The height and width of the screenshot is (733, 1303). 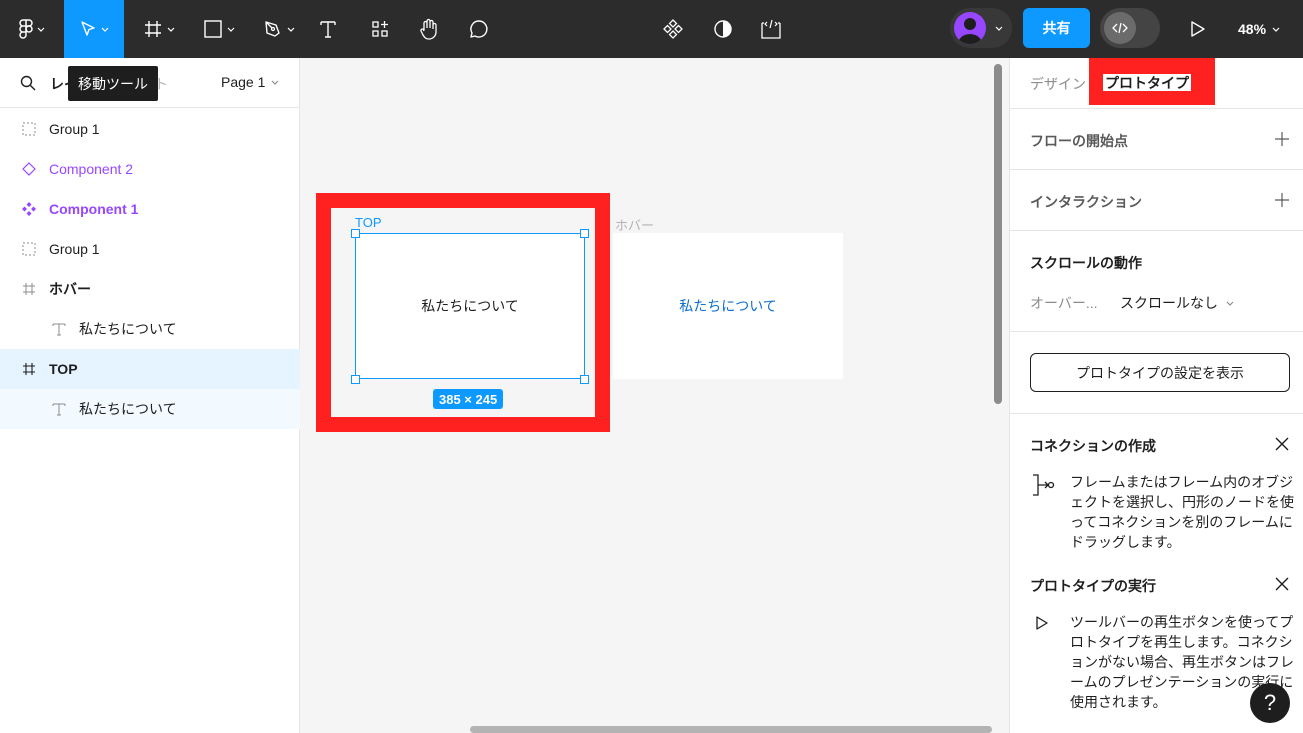 I want to click on layer-label: TOP, so click(x=63, y=369).